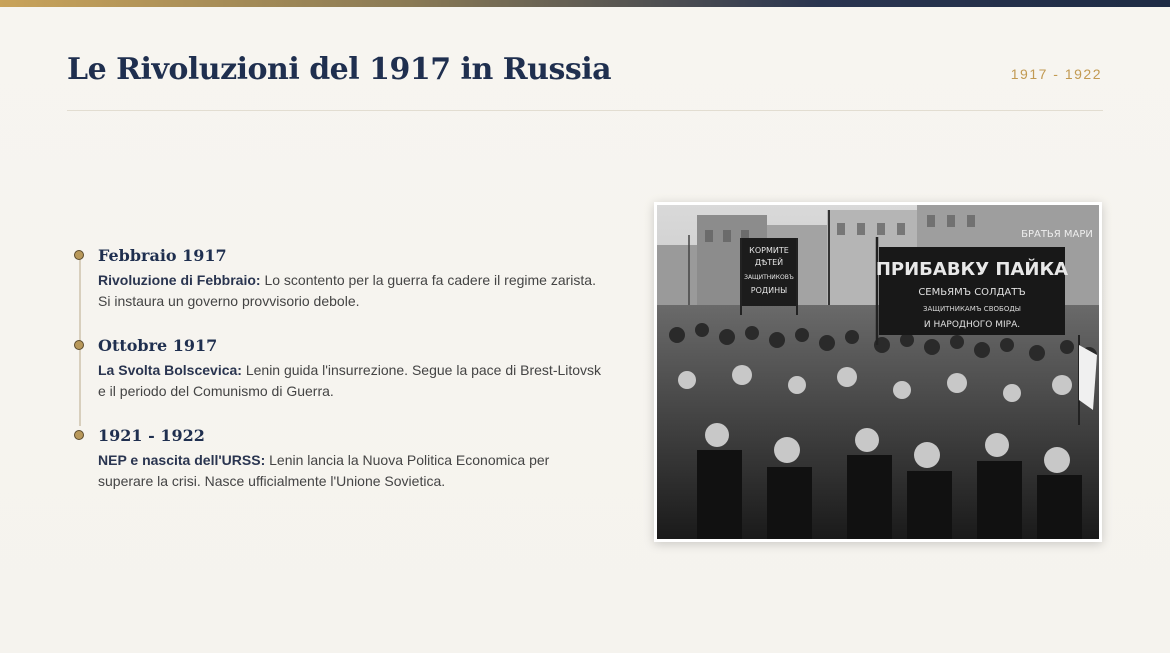 The height and width of the screenshot is (653, 1170). What do you see at coordinates (182, 460) in the screenshot?
I see `event-lead: NEP e nascita dell'URSS:` at bounding box center [182, 460].